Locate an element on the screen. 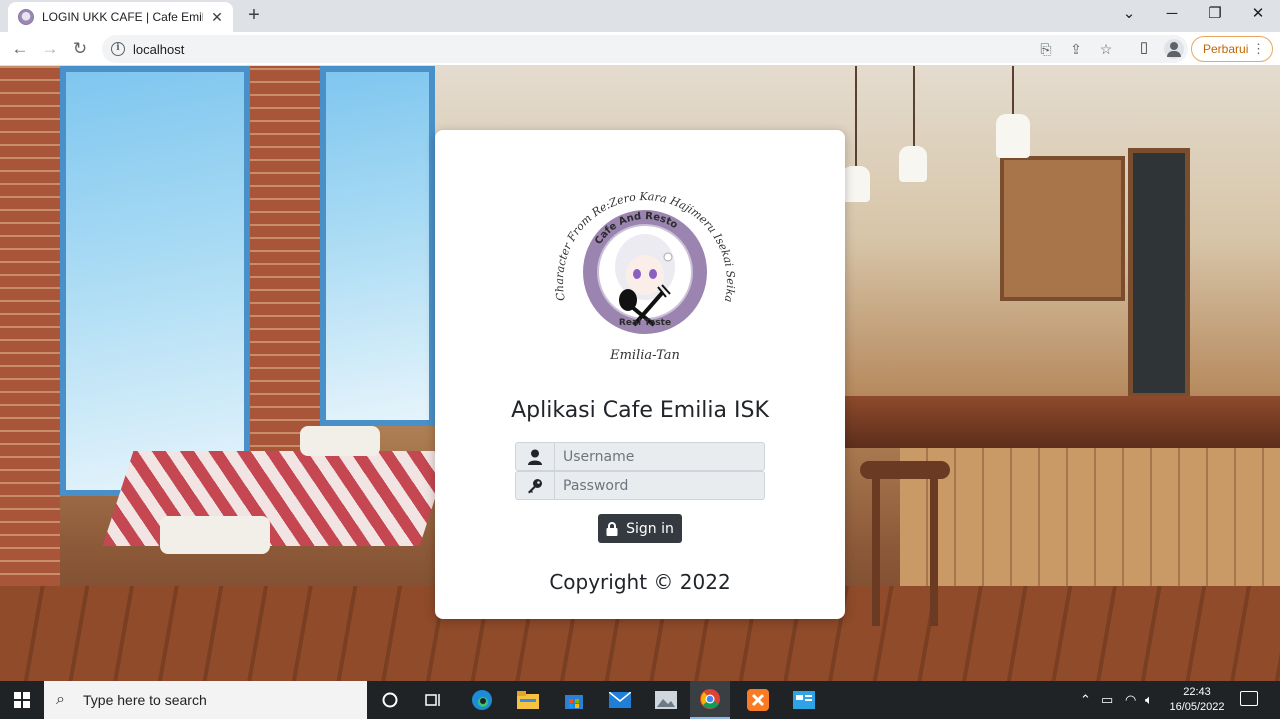  taskbar-clock: 22:43 16/05/2022 is located at coordinates (1197, 700).